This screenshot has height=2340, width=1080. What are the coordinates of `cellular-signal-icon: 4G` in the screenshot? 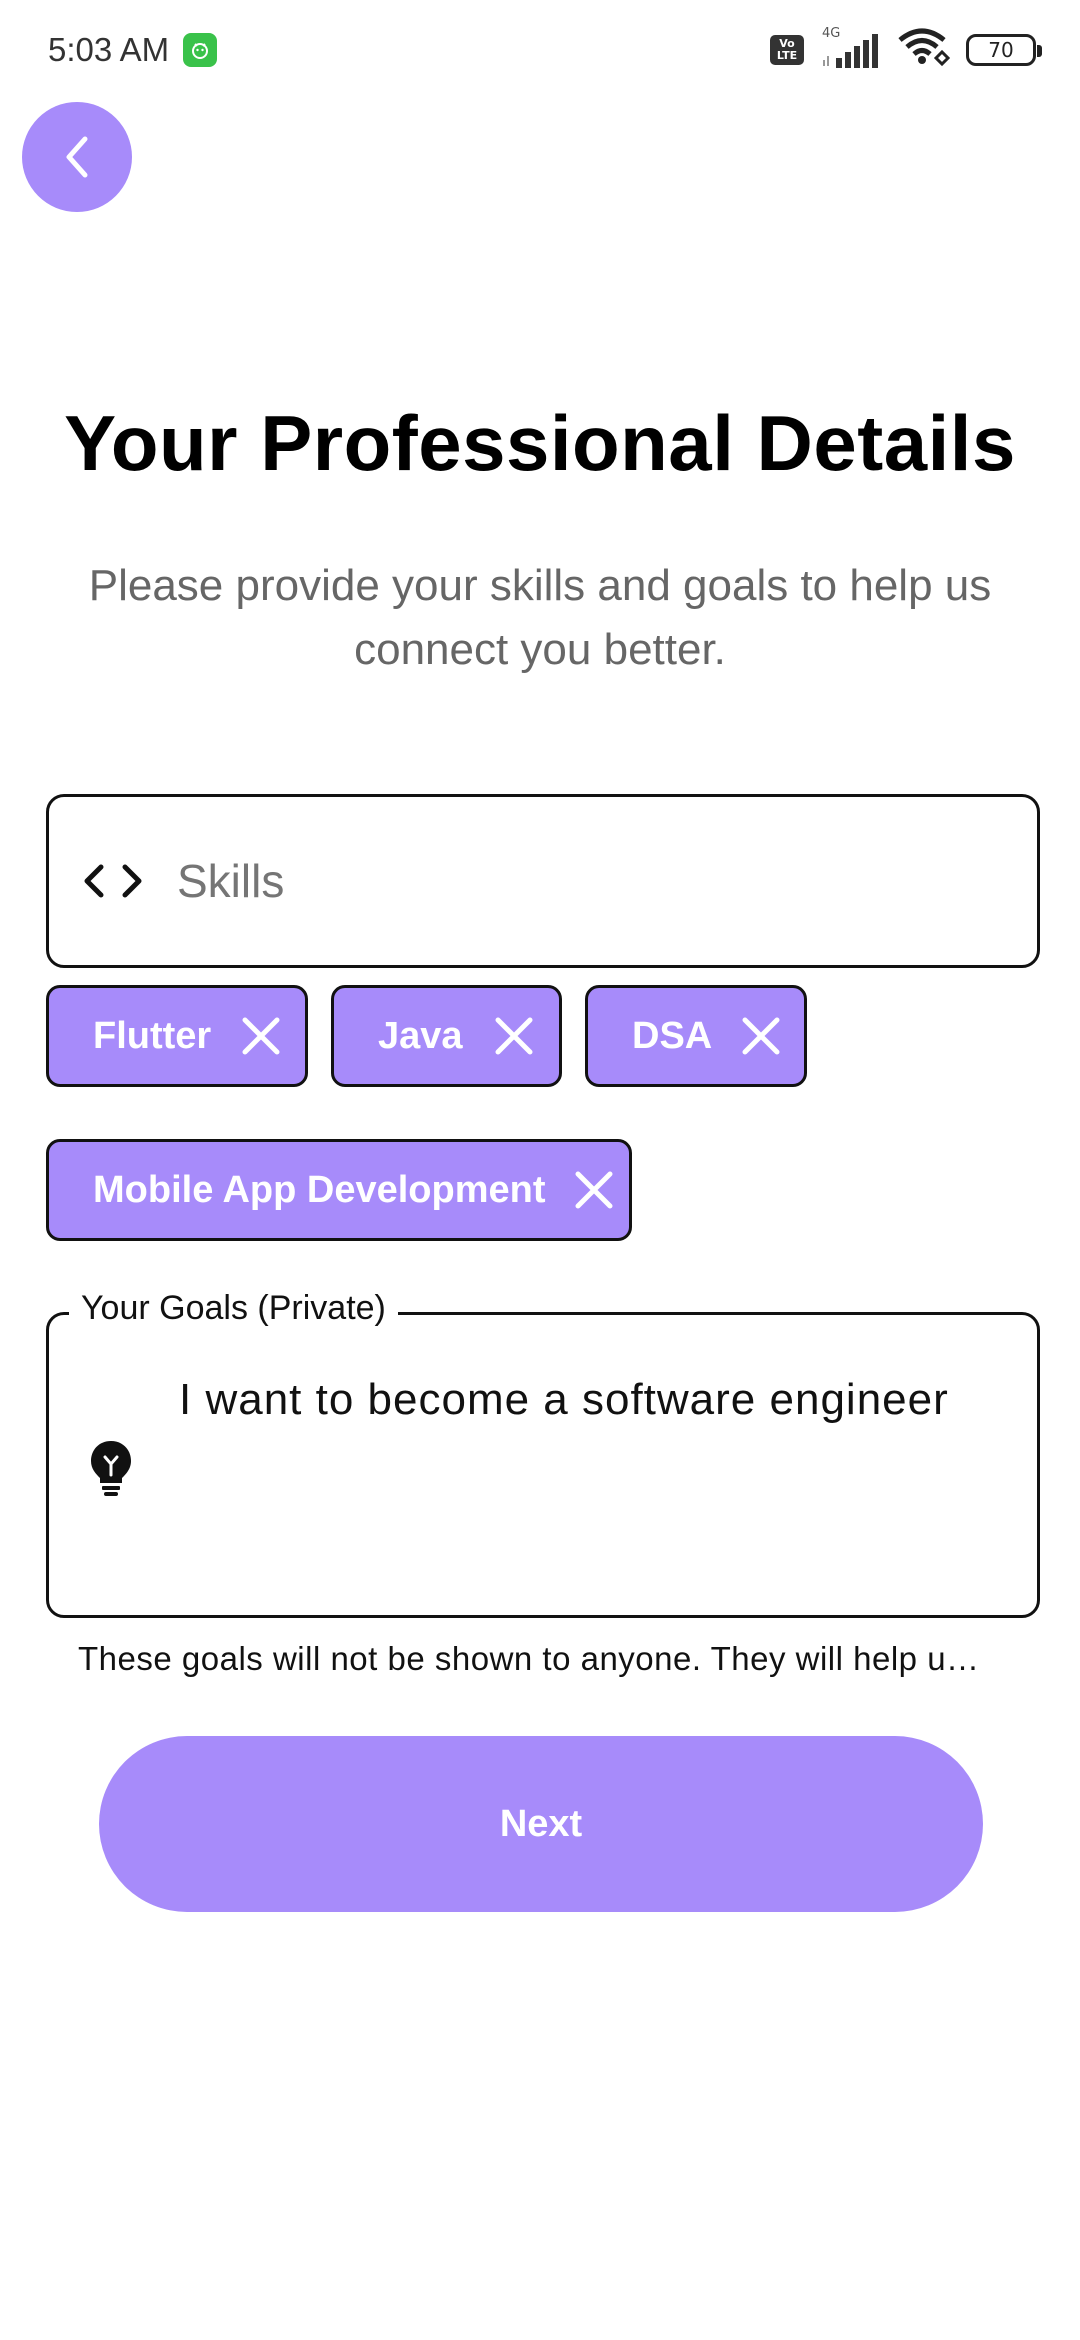 It's located at (851, 48).